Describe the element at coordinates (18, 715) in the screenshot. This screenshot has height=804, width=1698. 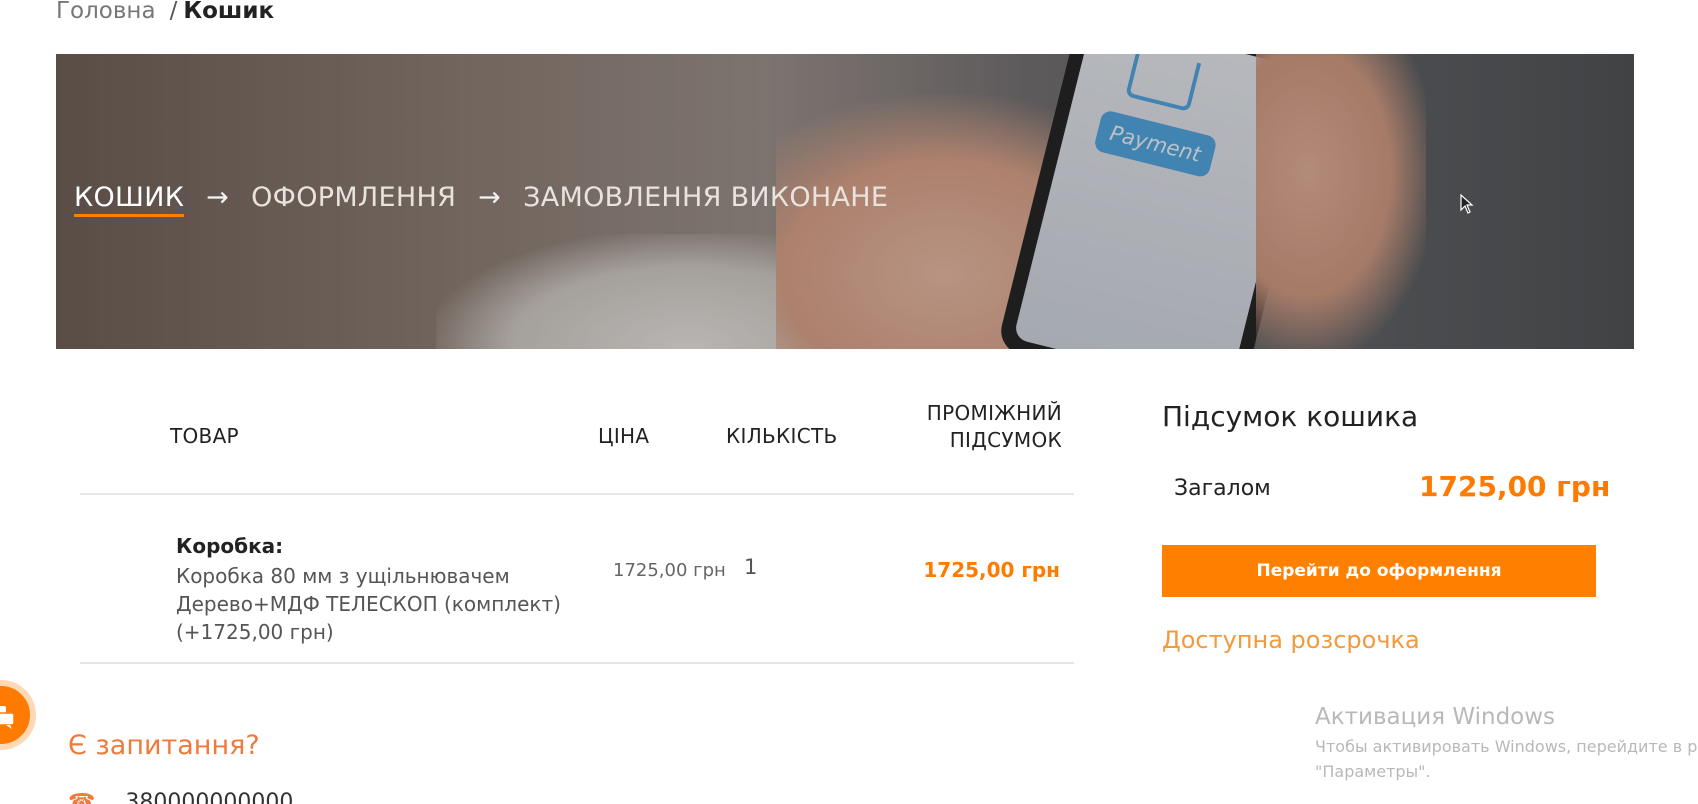
I see `chat-button` at that location.